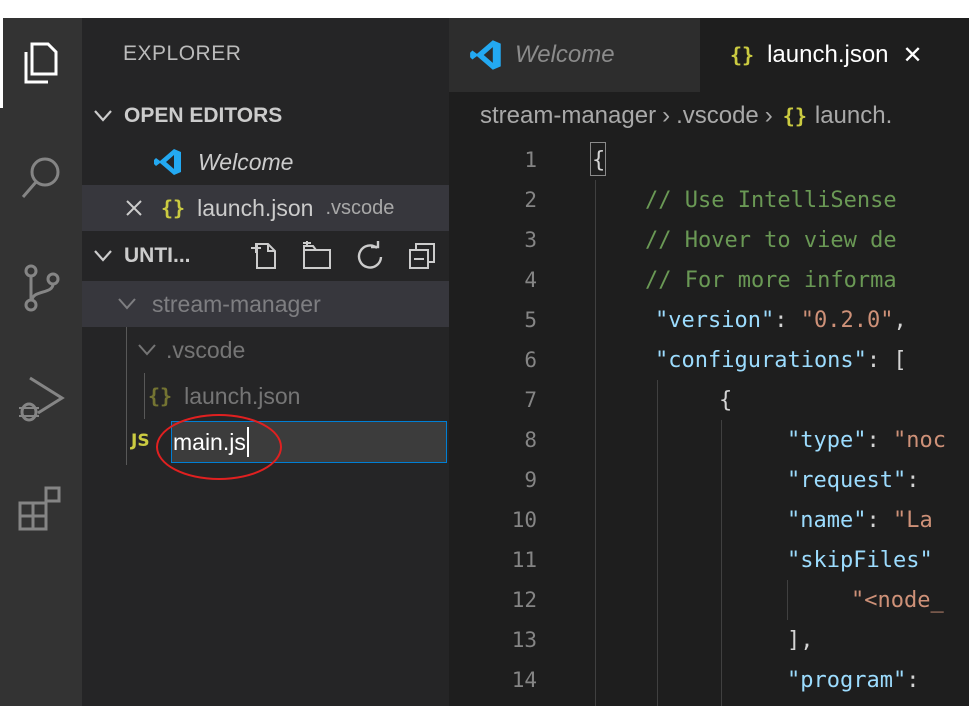  Describe the element at coordinates (761, 360) in the screenshot. I see `json-key: "configurations"` at that location.